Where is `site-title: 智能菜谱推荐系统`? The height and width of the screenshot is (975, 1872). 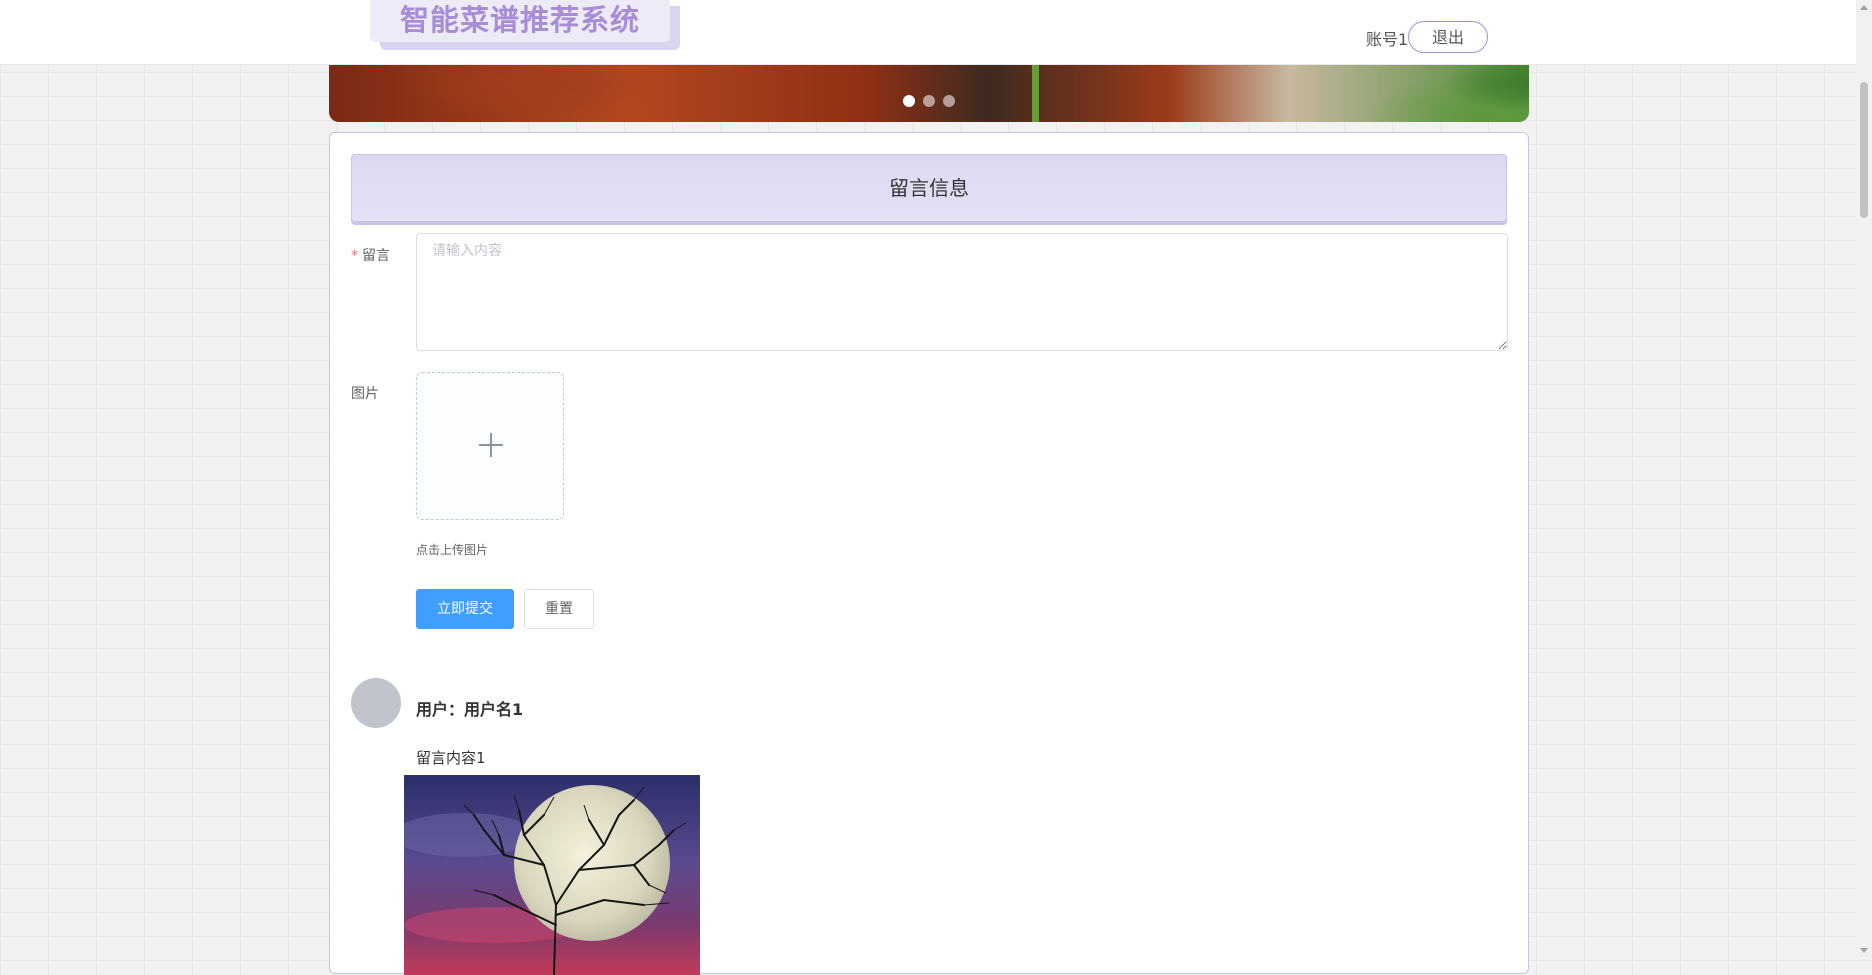
site-title: 智能菜谱推荐系统 is located at coordinates (520, 21).